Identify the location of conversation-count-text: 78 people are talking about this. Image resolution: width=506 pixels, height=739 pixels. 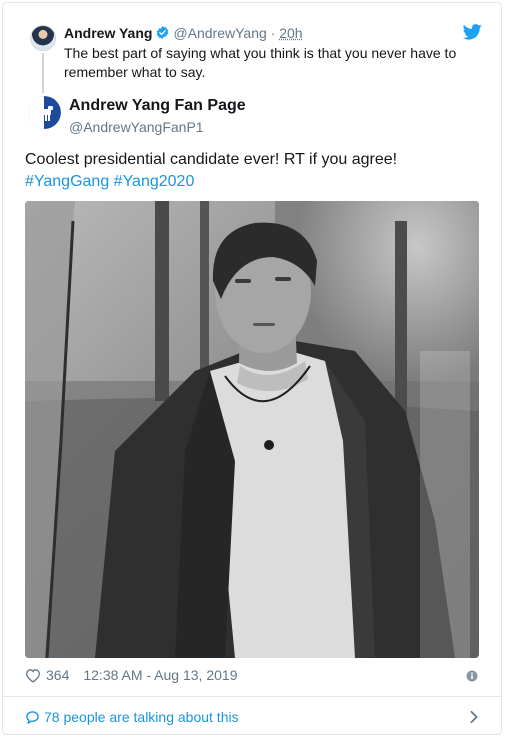
(141, 717).